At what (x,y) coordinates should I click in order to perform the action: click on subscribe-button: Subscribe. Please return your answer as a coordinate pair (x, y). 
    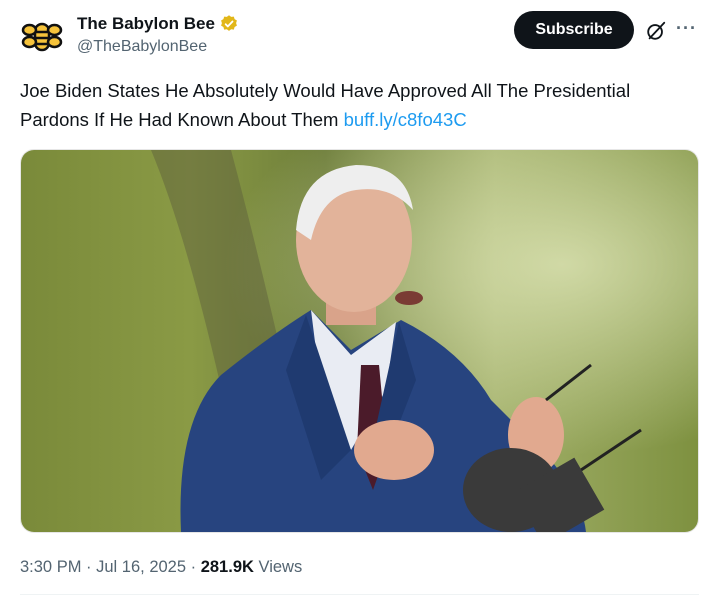
    Looking at the image, I should click on (574, 30).